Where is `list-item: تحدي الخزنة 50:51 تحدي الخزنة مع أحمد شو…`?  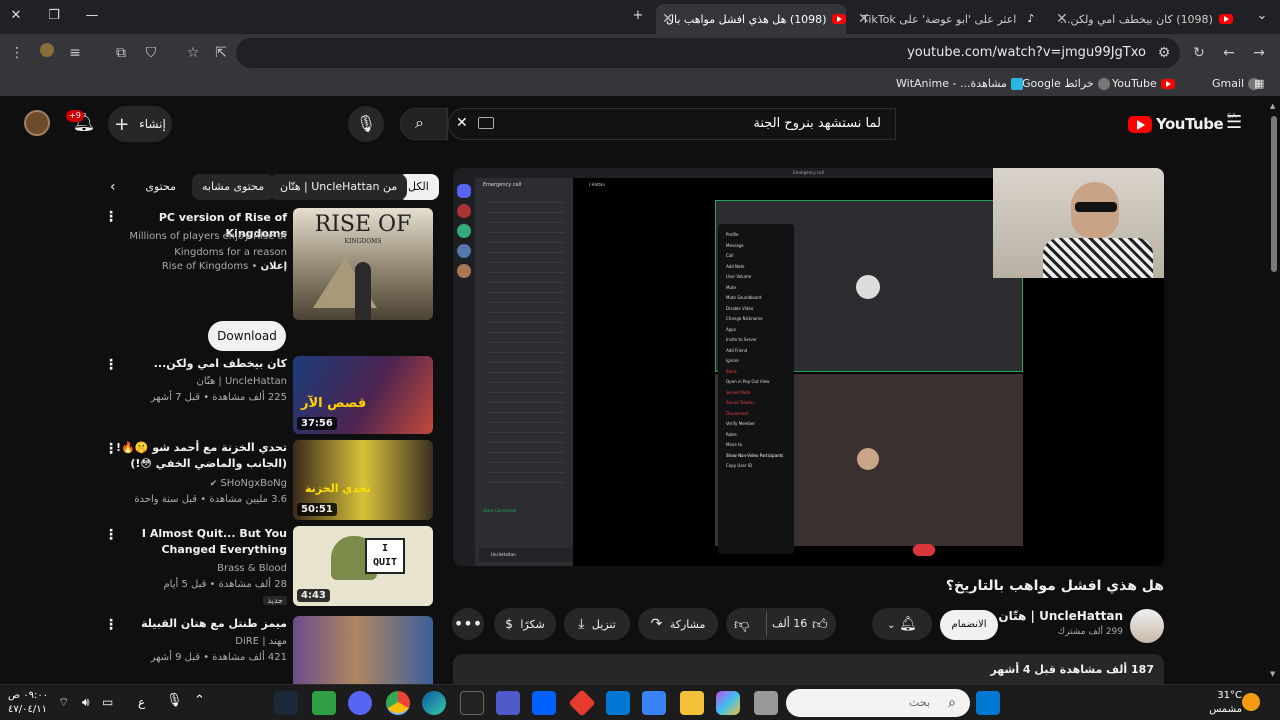 list-item: تحدي الخزنة 50:51 تحدي الخزنة مع أحمد شو… is located at coordinates (266, 480).